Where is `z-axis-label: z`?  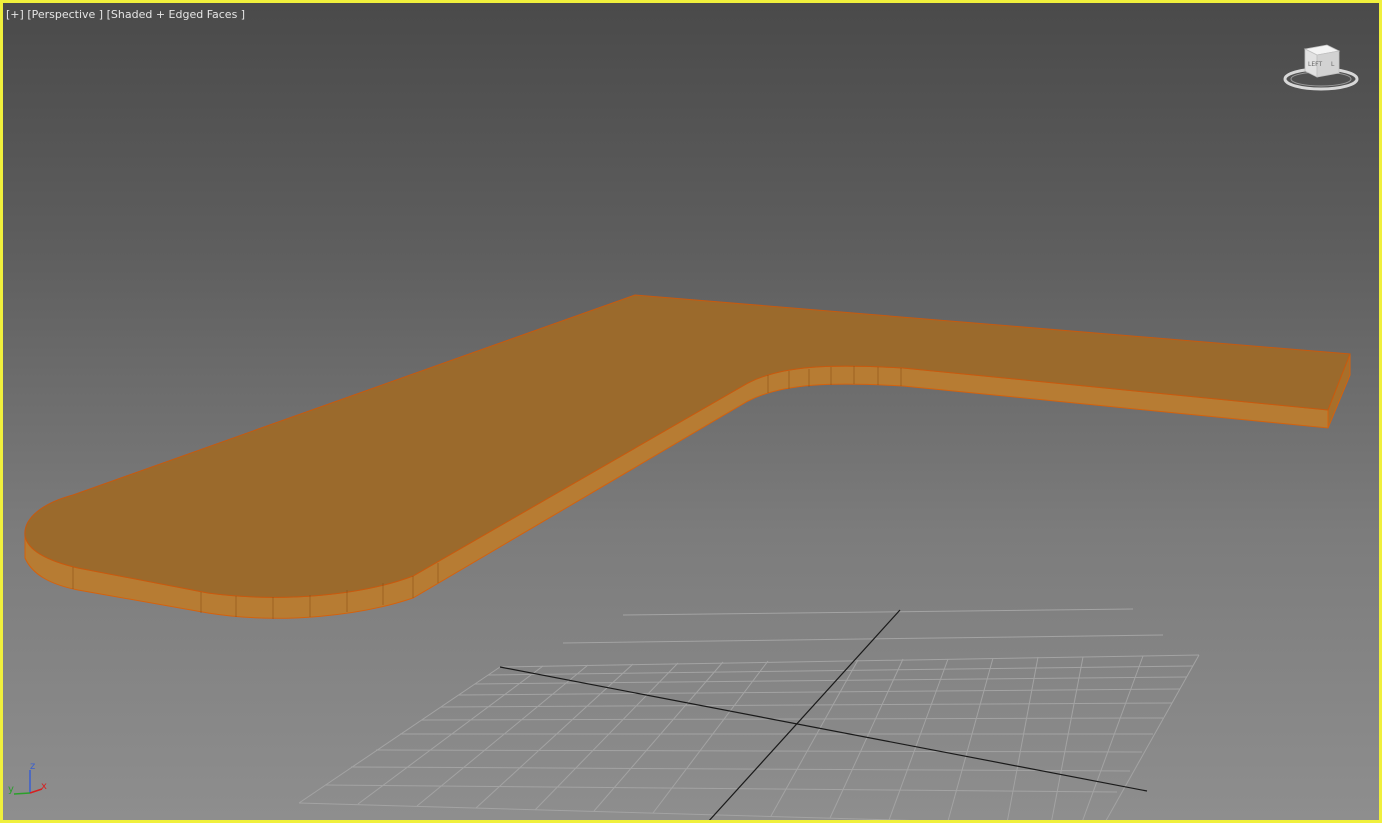
z-axis-label: z is located at coordinates (32, 766).